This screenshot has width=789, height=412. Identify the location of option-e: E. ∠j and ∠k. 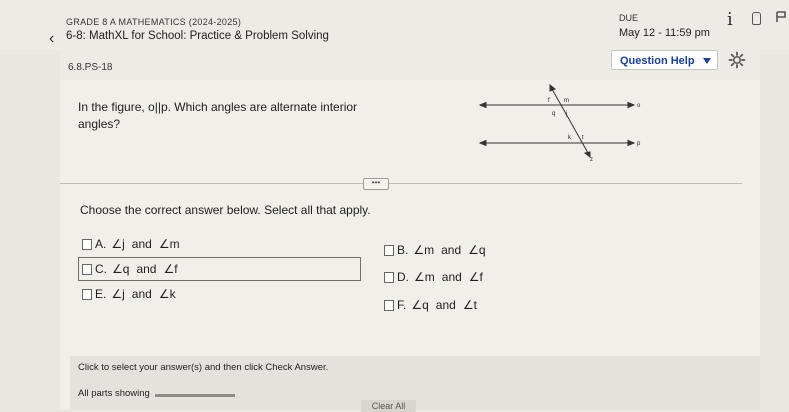
(129, 294).